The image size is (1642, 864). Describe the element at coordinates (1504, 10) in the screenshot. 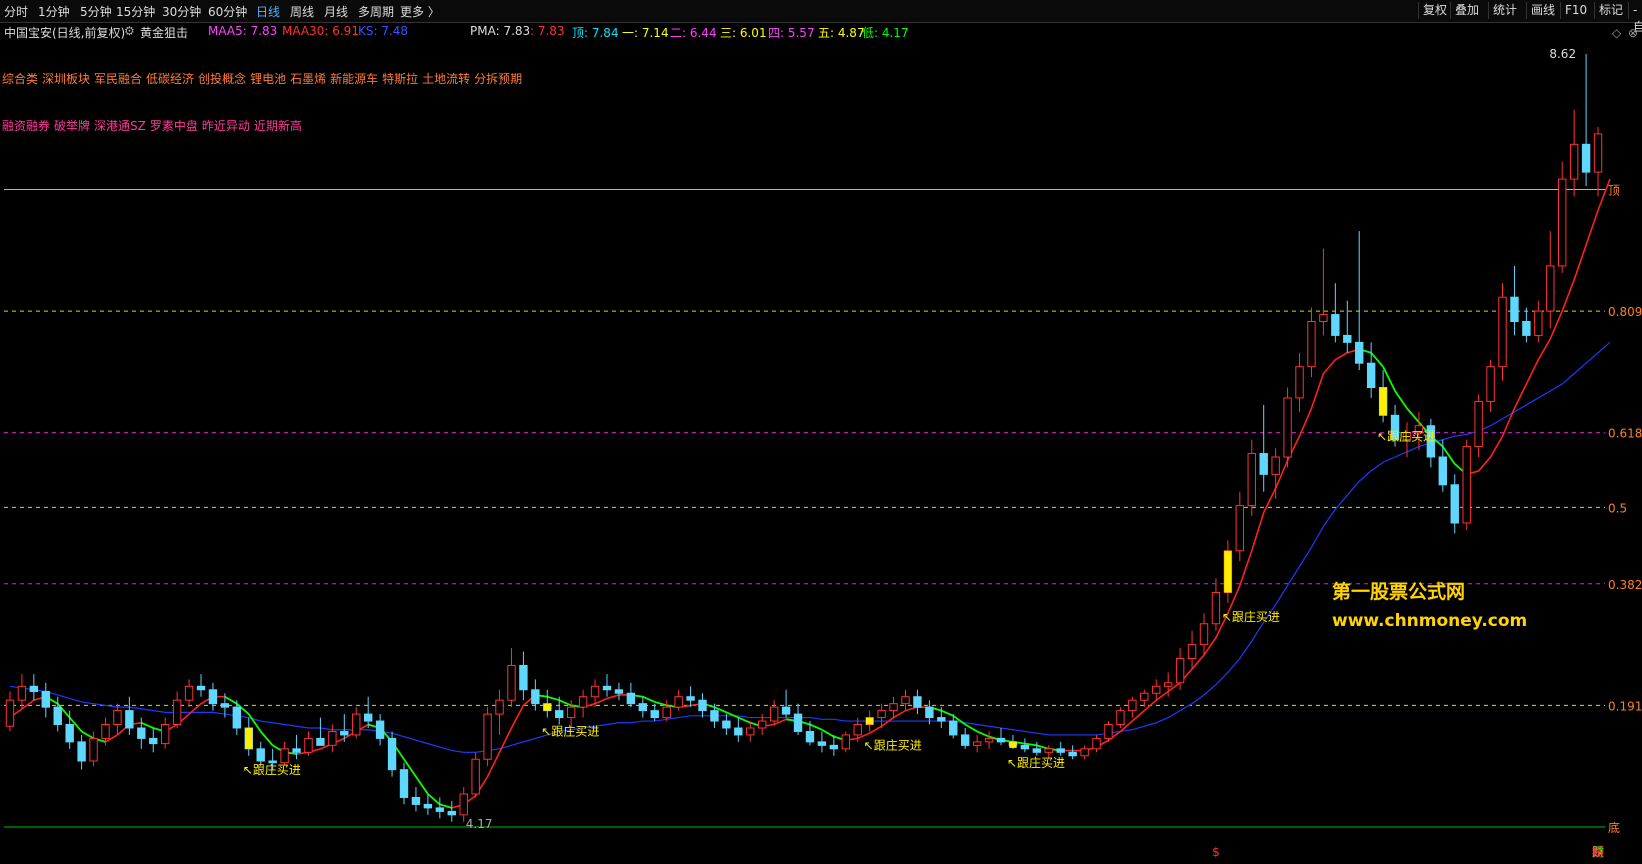

I see `toolbar-button-2: 统计` at that location.